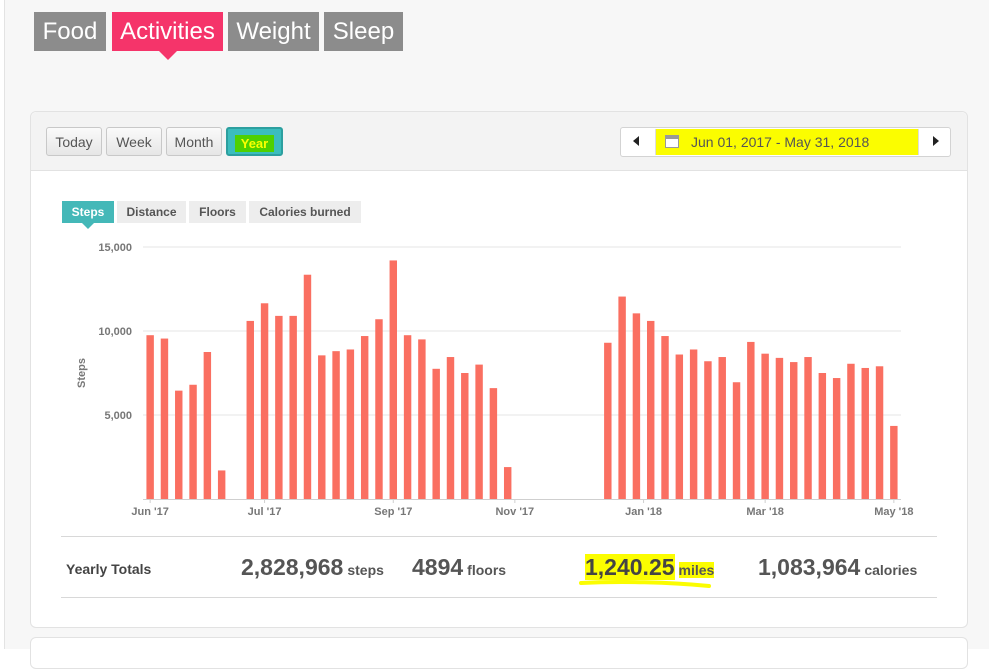 This screenshot has height=669, width=989. What do you see at coordinates (265, 512) in the screenshot?
I see `x-tick-label: Jul '17` at bounding box center [265, 512].